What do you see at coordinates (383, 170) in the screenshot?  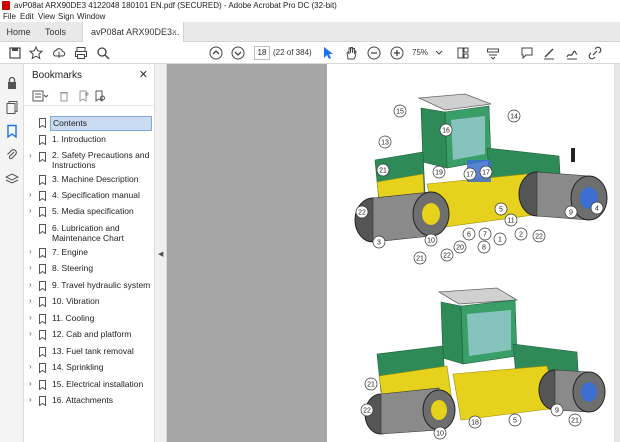 I see `callout: 21` at bounding box center [383, 170].